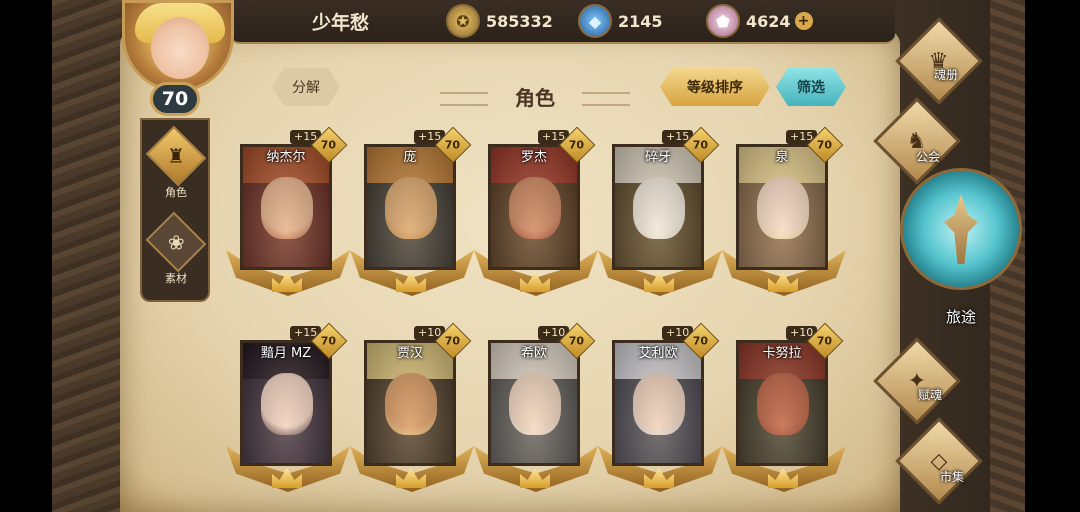  I want to click on character-card: 贾汉 +10 70, so click(412, 412).